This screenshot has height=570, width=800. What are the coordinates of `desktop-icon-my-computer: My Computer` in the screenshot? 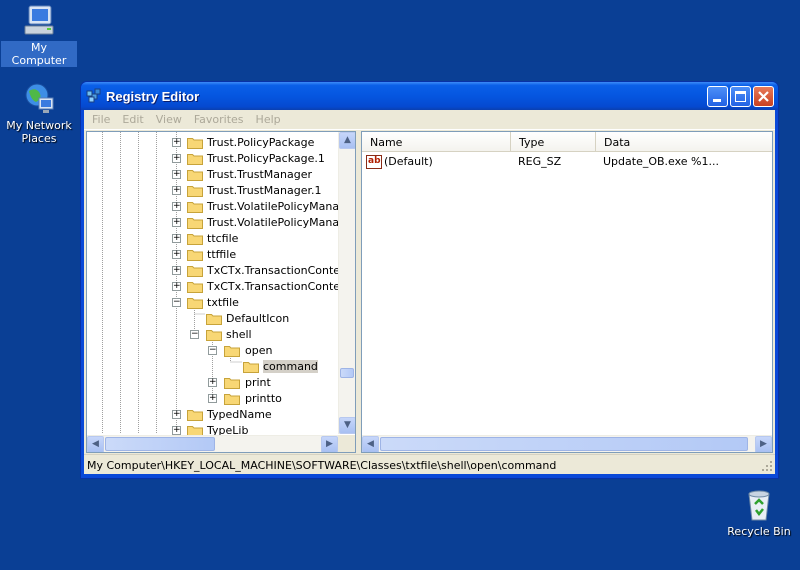 It's located at (39, 35).